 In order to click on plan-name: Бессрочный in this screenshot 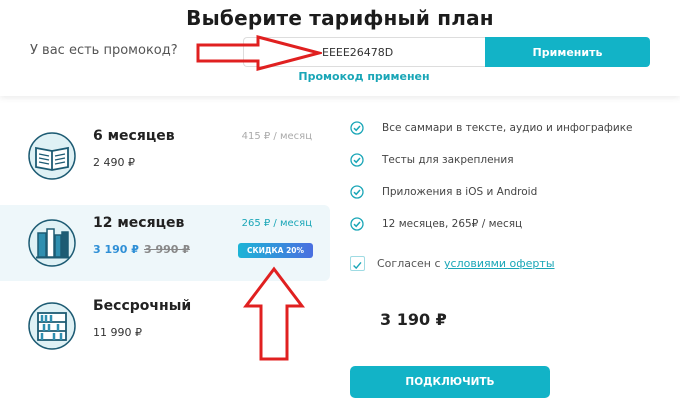, I will do `click(142, 306)`.